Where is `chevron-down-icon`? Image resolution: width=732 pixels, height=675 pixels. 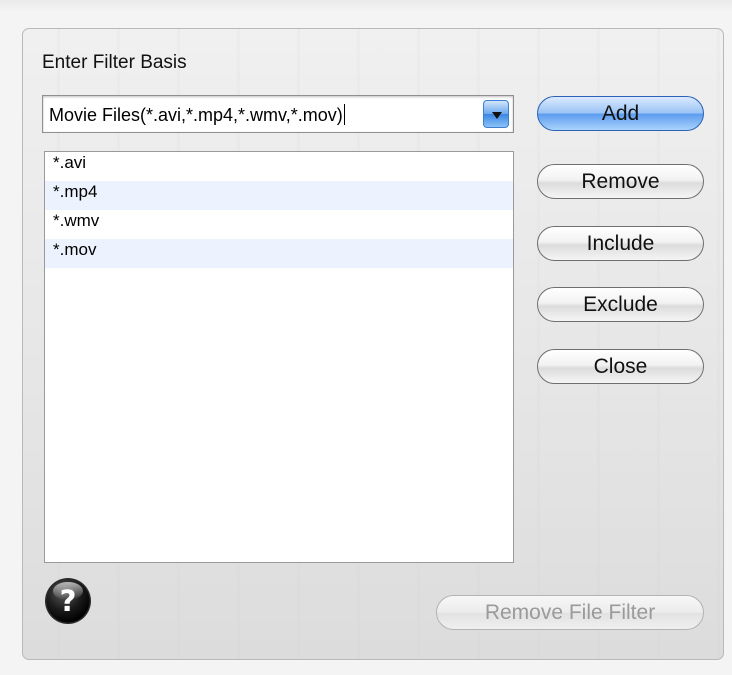 chevron-down-icon is located at coordinates (496, 114).